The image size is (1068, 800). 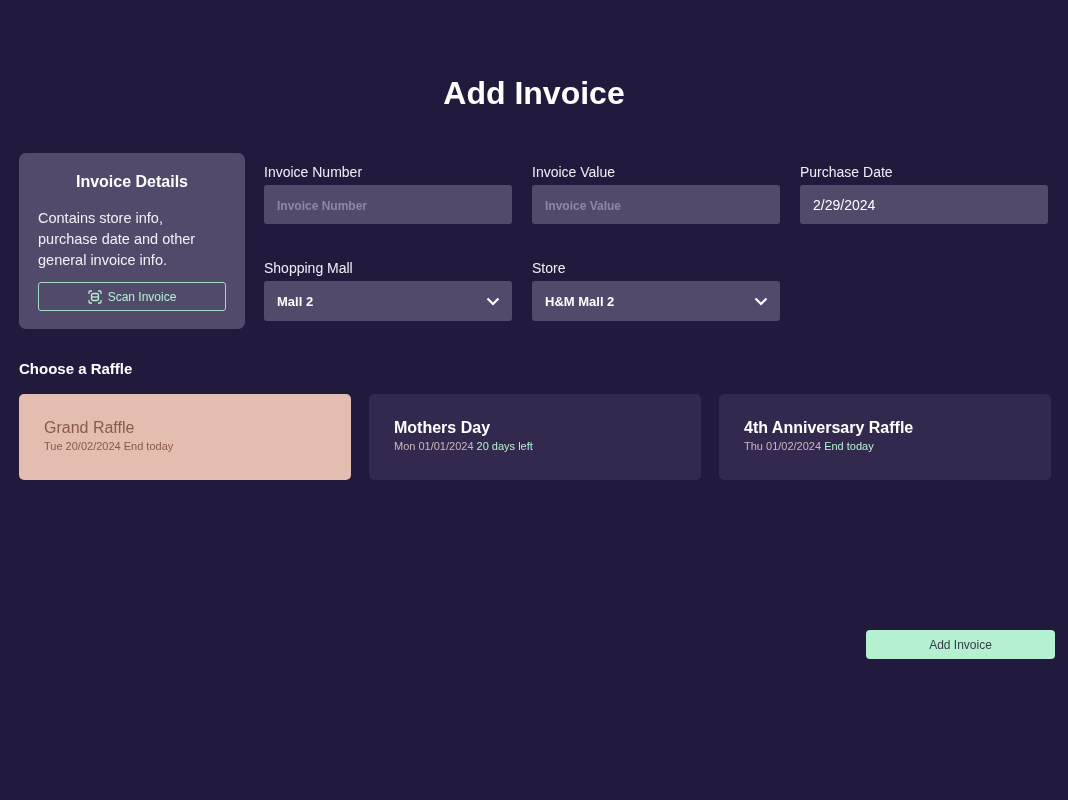 What do you see at coordinates (131, 182) in the screenshot?
I see `card-title: Invoice Details` at bounding box center [131, 182].